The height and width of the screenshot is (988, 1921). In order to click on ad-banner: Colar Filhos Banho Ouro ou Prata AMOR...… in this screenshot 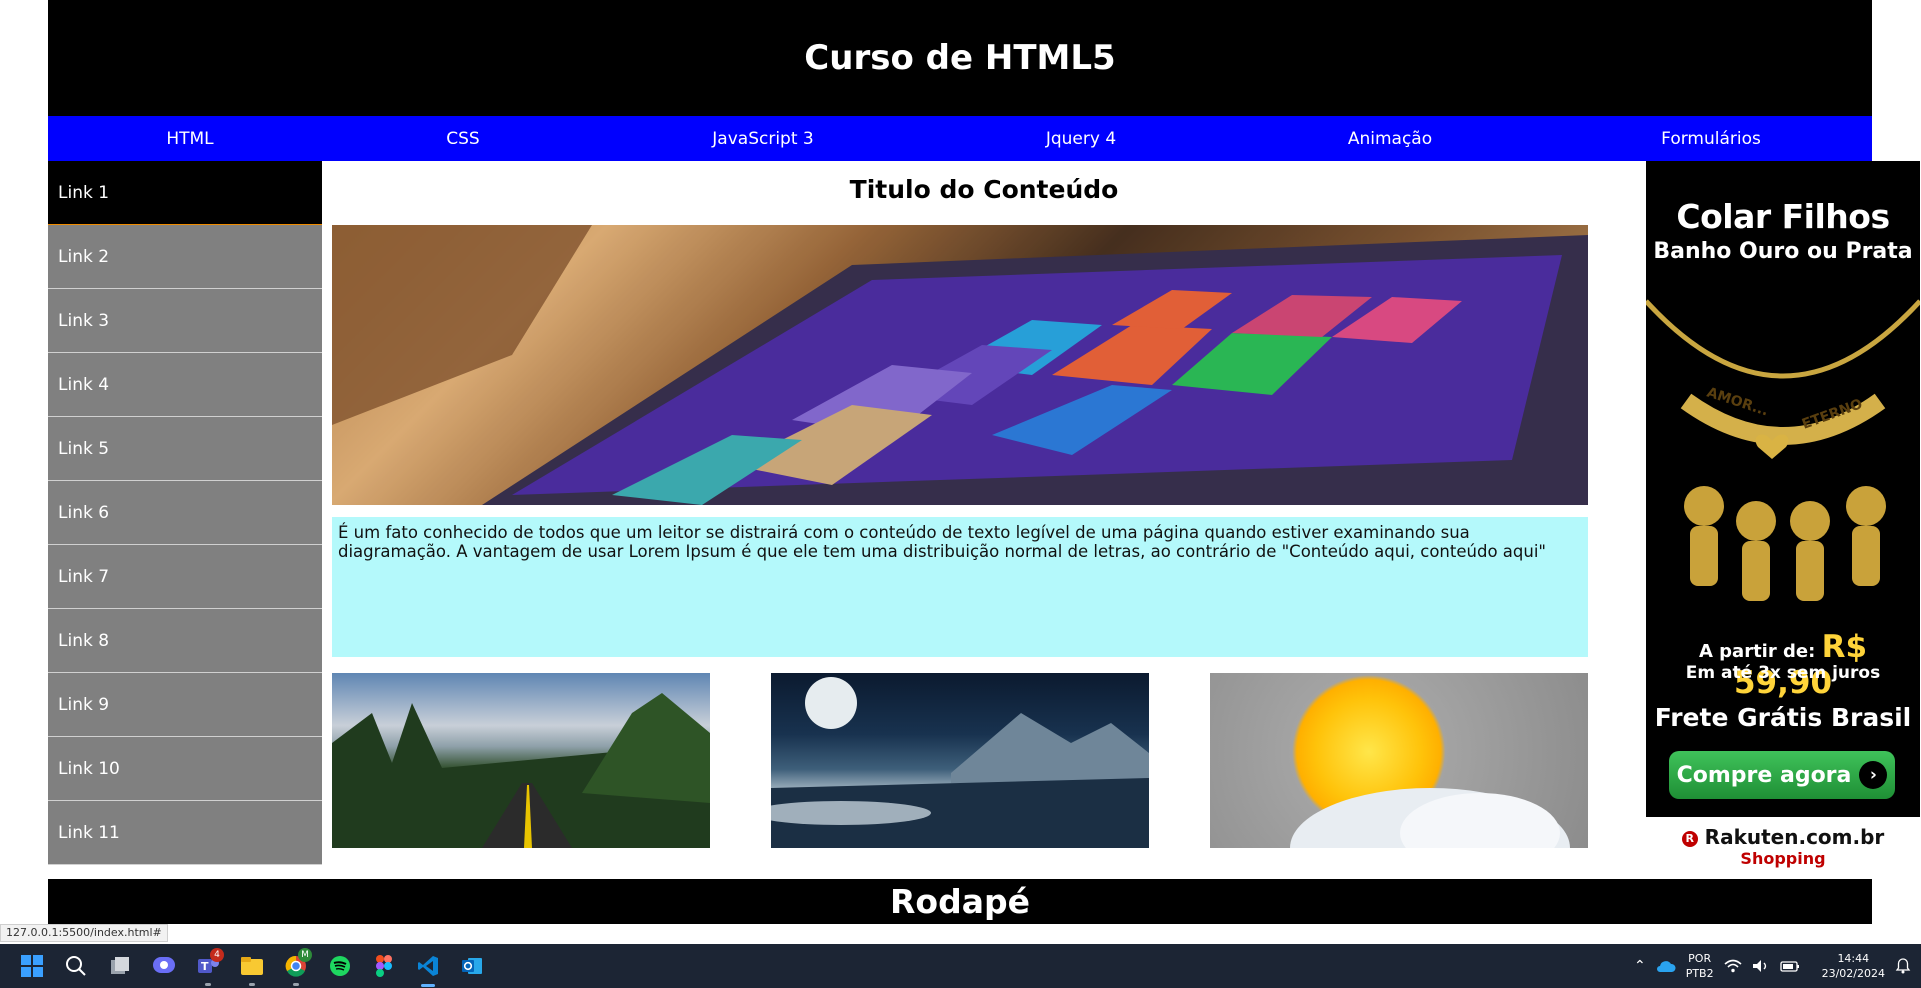, I will do `click(1783, 519)`.